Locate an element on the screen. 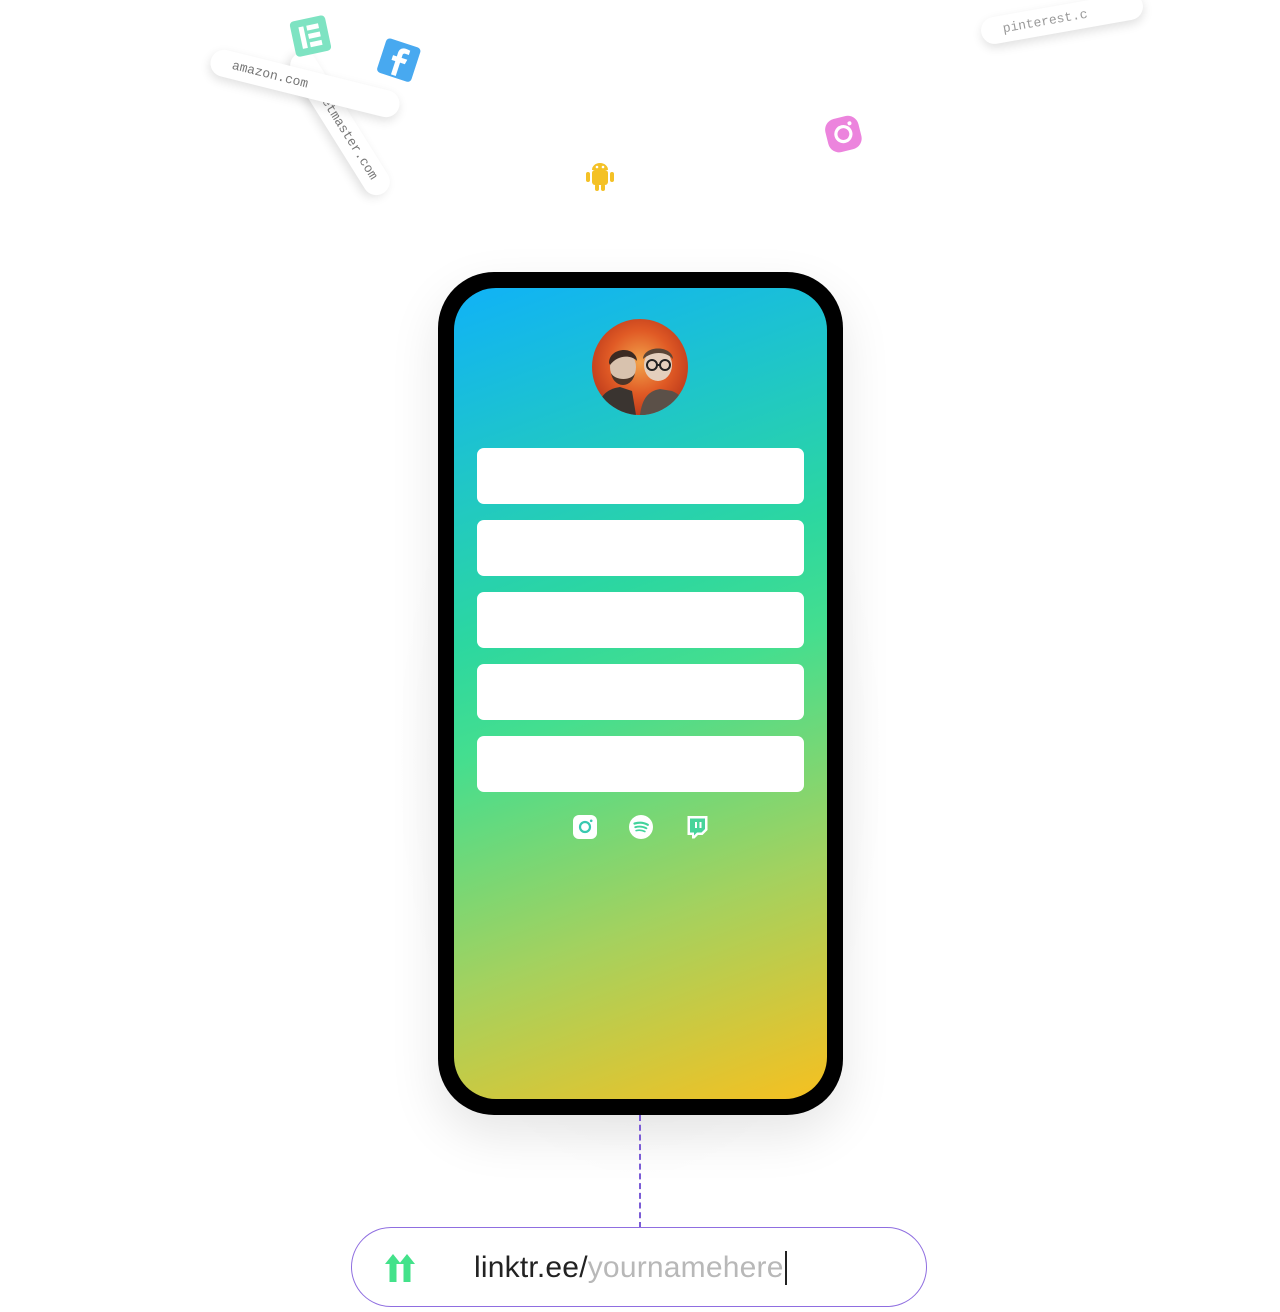  elementor-icon is located at coordinates (311, 38).